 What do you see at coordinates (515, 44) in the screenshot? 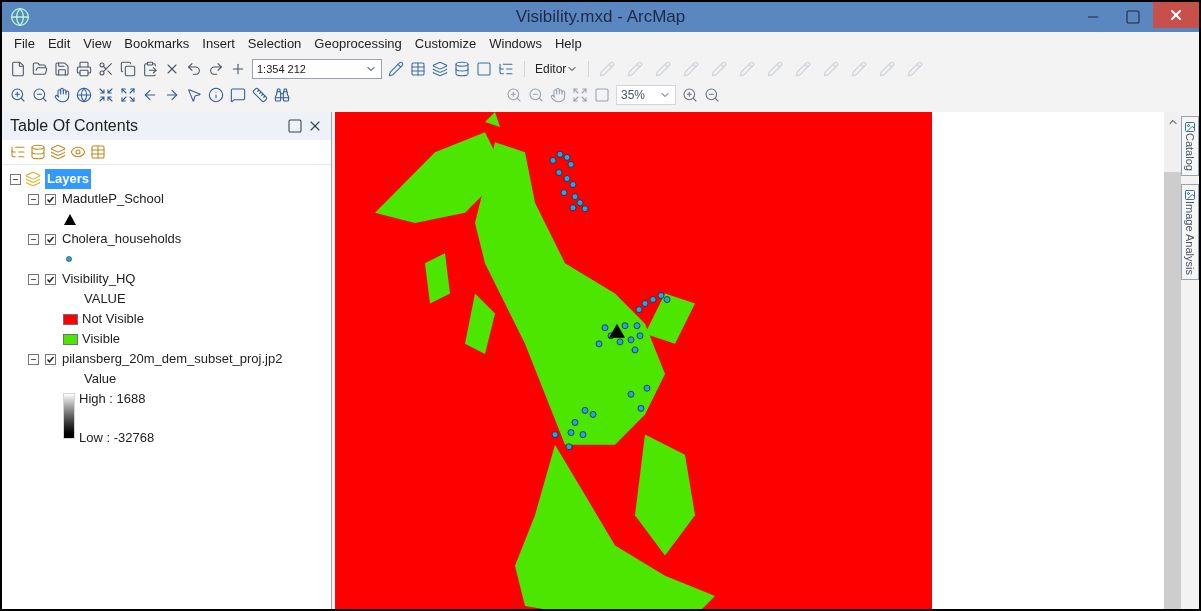
I see `menu-item: Windows` at bounding box center [515, 44].